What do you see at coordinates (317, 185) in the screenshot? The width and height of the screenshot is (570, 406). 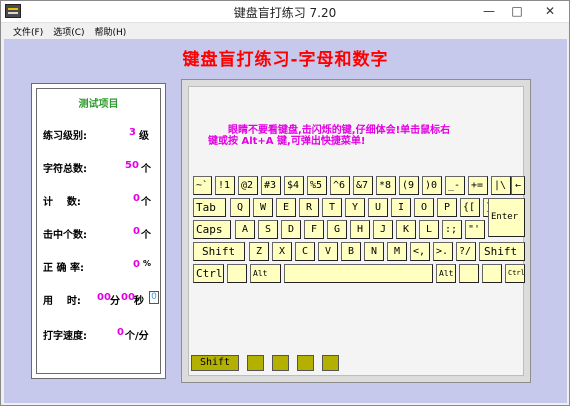 I see `key-5: %5` at bounding box center [317, 185].